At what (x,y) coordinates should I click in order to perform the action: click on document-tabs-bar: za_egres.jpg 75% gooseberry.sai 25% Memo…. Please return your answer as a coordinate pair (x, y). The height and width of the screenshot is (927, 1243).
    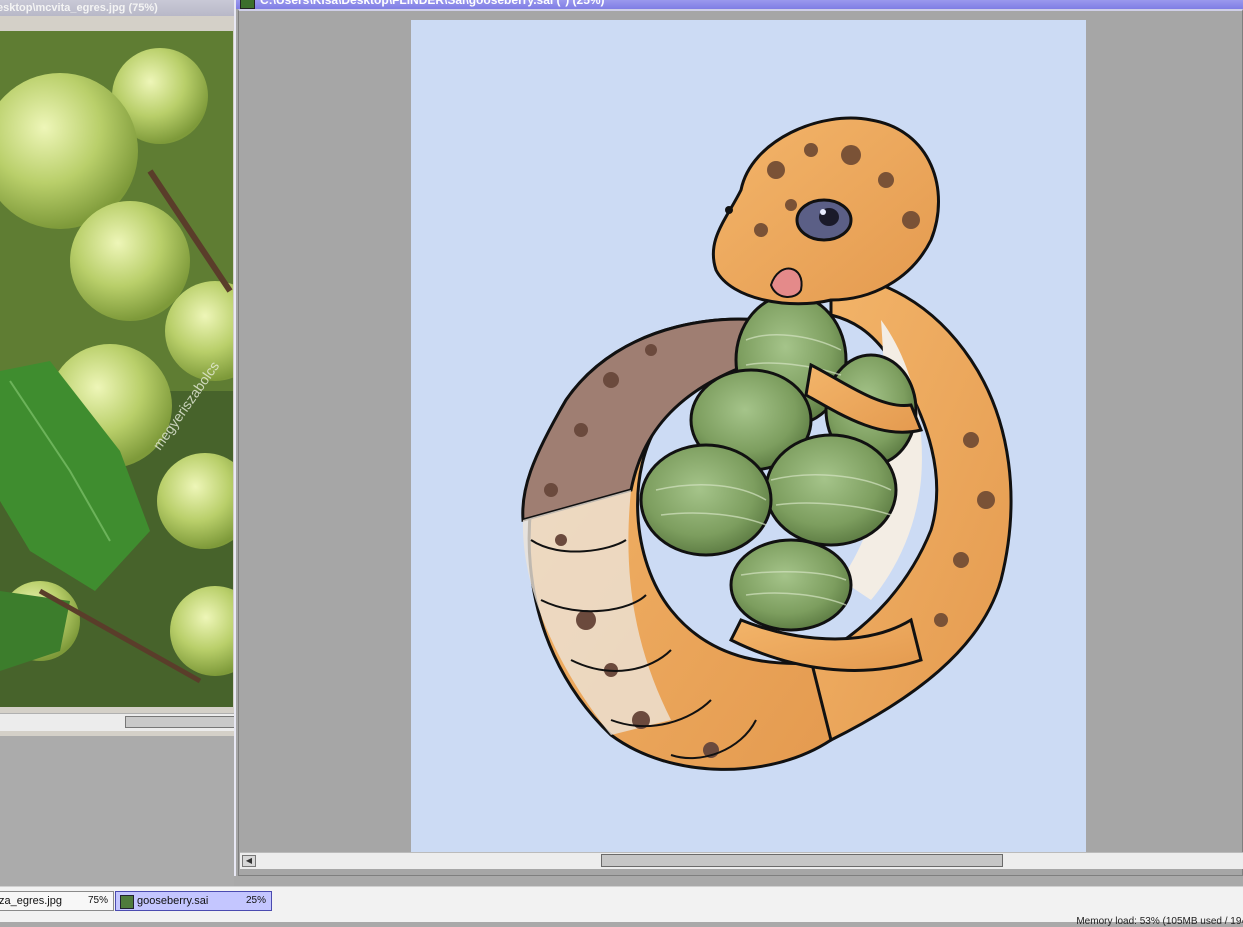
    Looking at the image, I should click on (621, 906).